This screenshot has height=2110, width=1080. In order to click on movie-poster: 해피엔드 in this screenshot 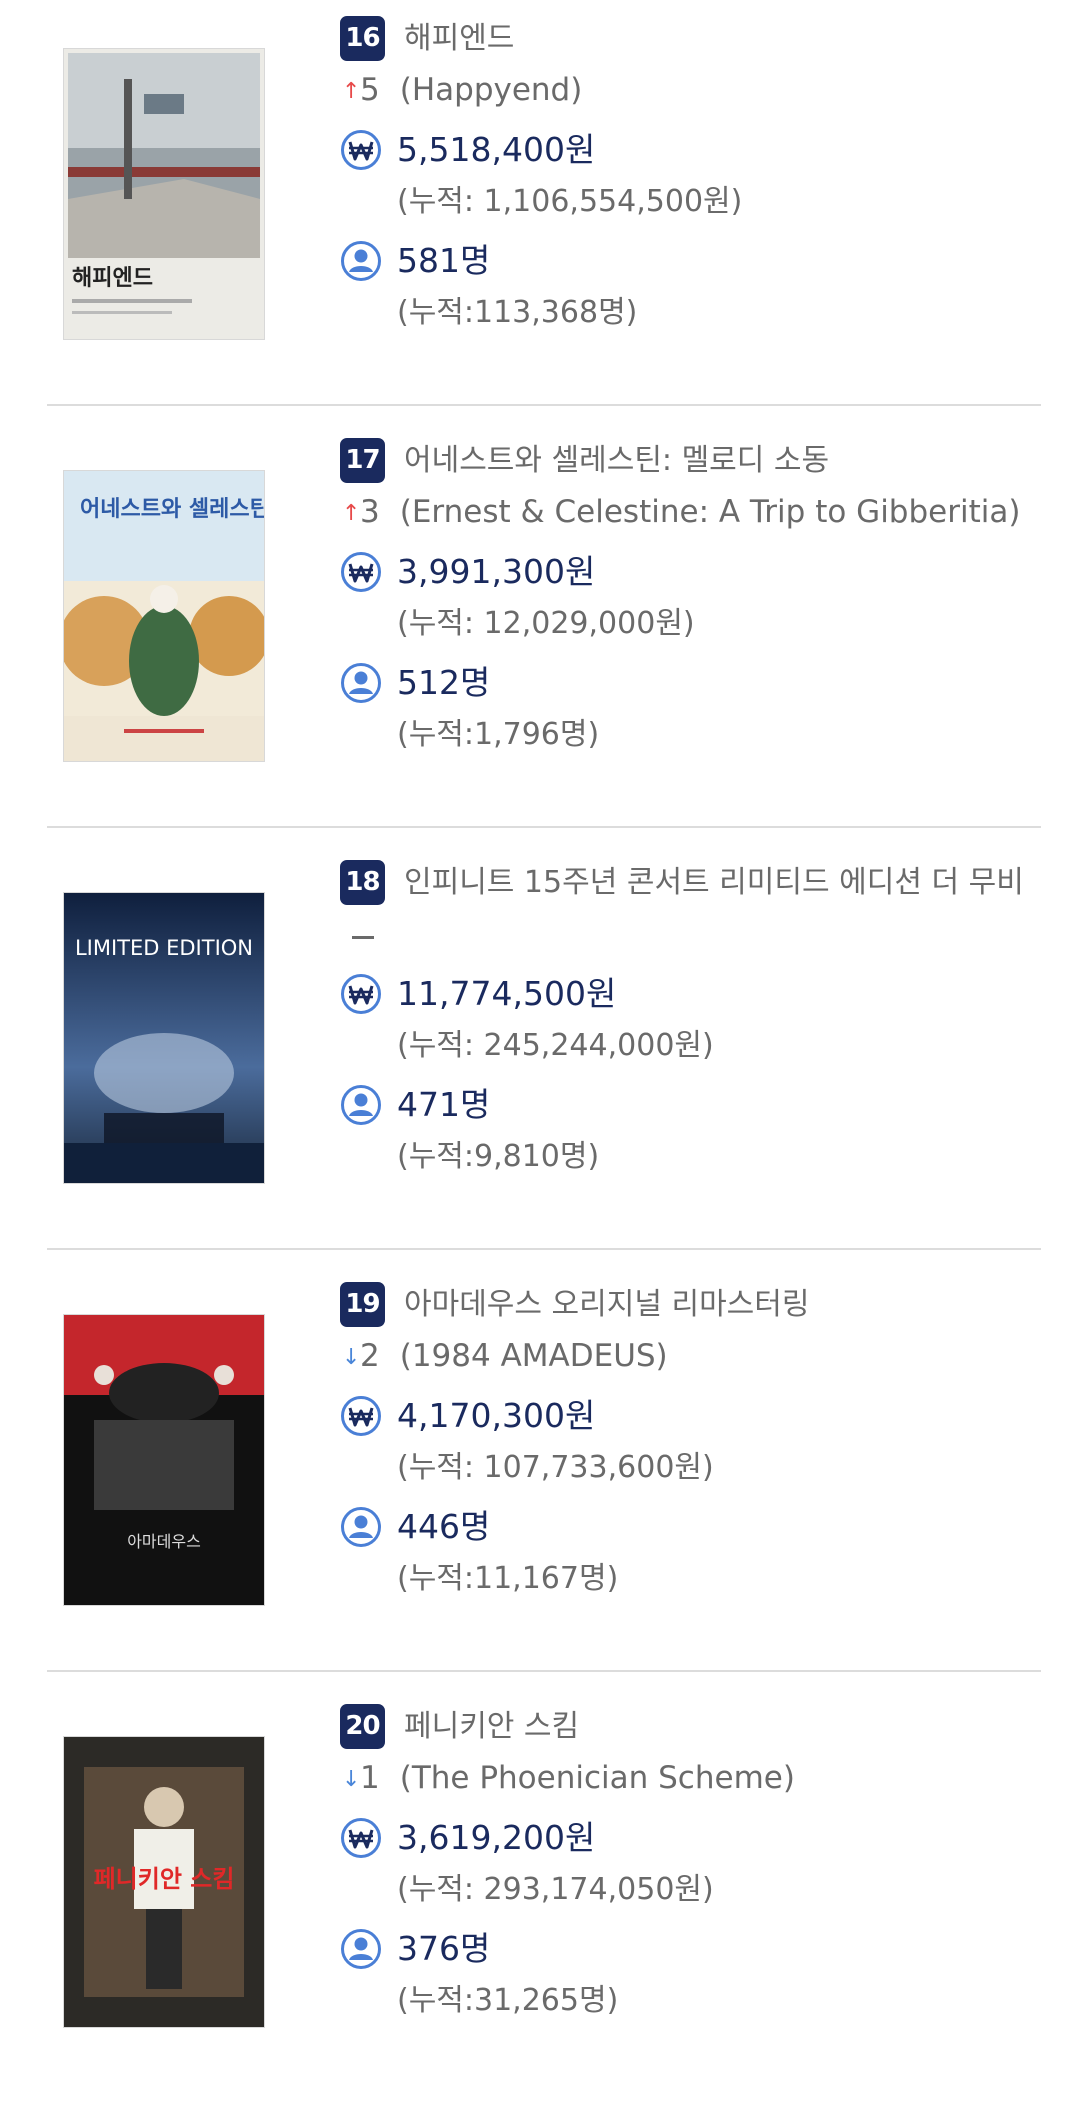, I will do `click(164, 194)`.